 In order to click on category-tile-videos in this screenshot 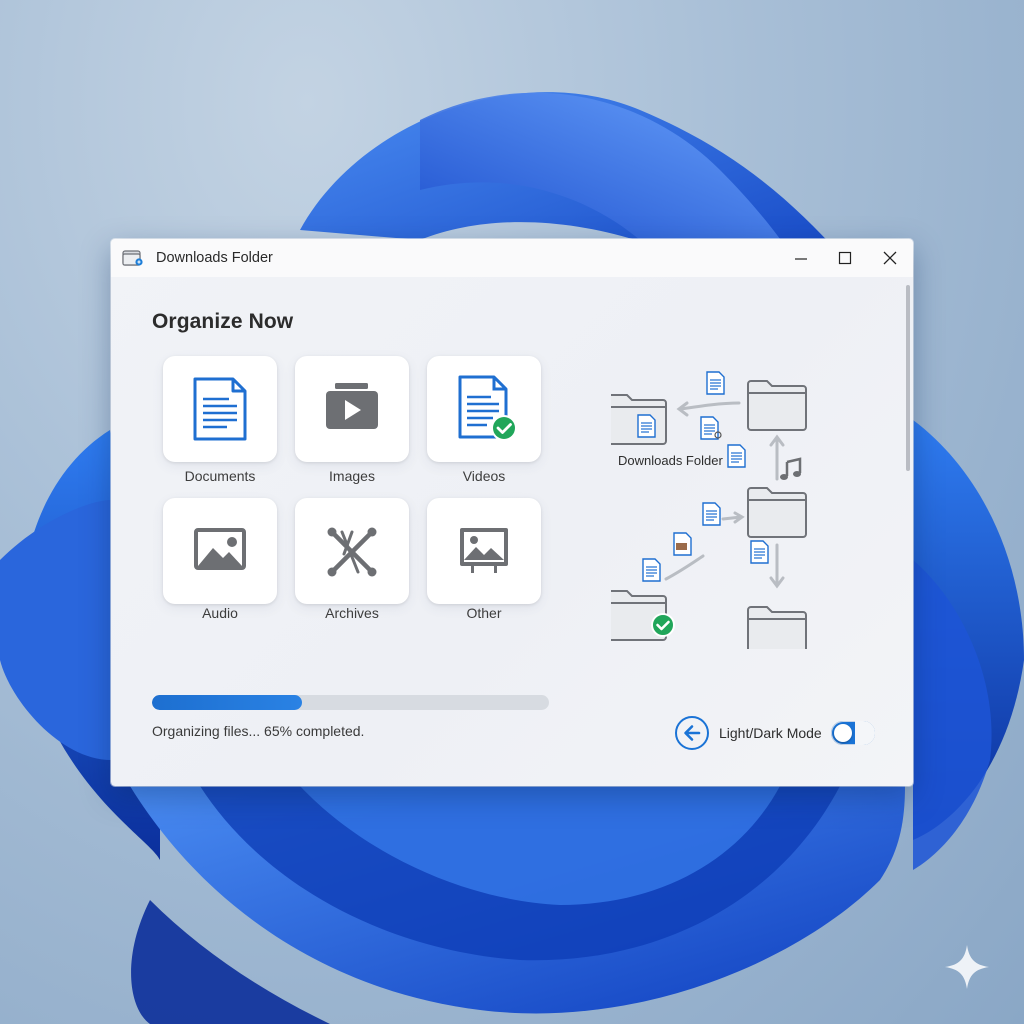, I will do `click(484, 409)`.